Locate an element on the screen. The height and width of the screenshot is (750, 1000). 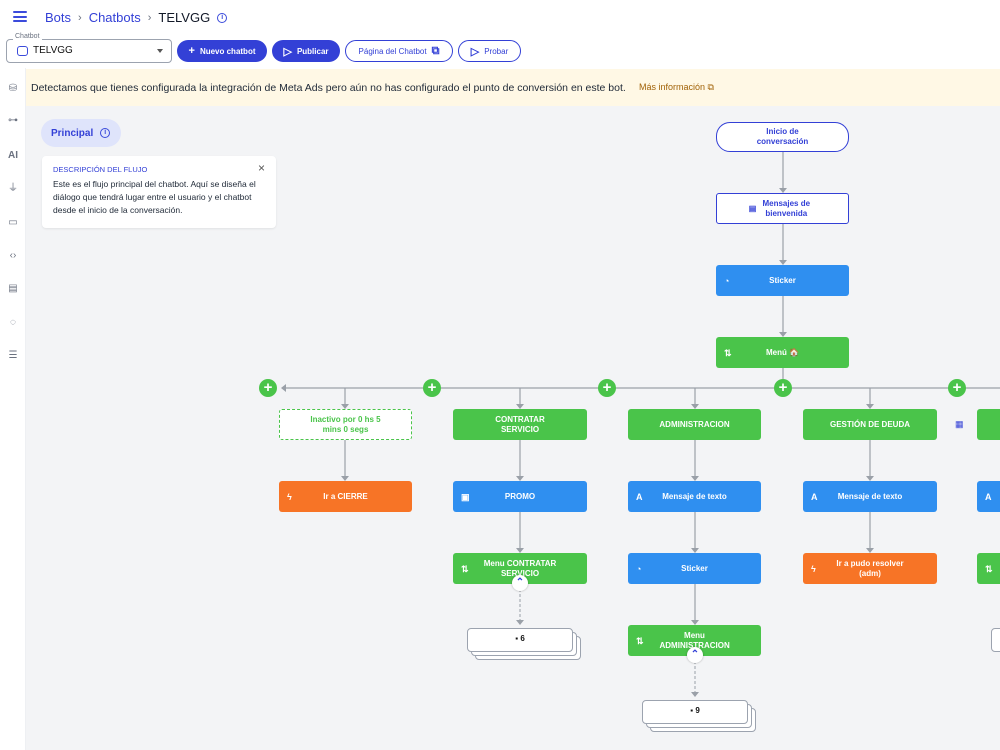
new-chatbot-button: + Nuevo chatbot is located at coordinates (222, 51).